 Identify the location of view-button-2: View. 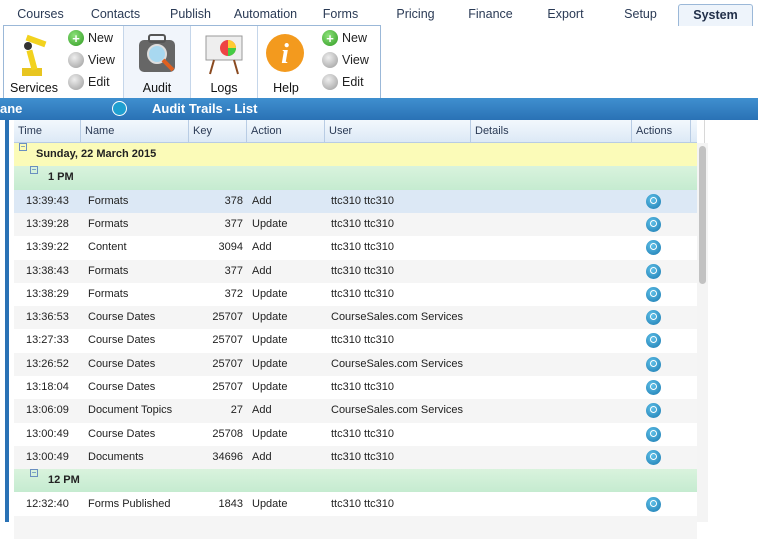
(345, 60).